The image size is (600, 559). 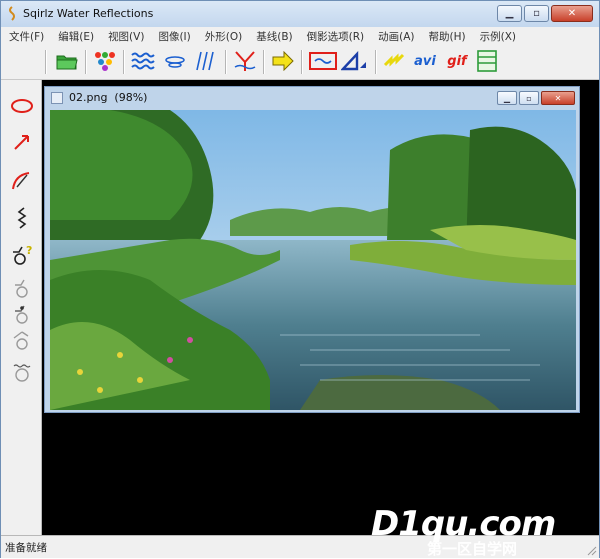 I want to click on ripples-button, so click(x=175, y=61).